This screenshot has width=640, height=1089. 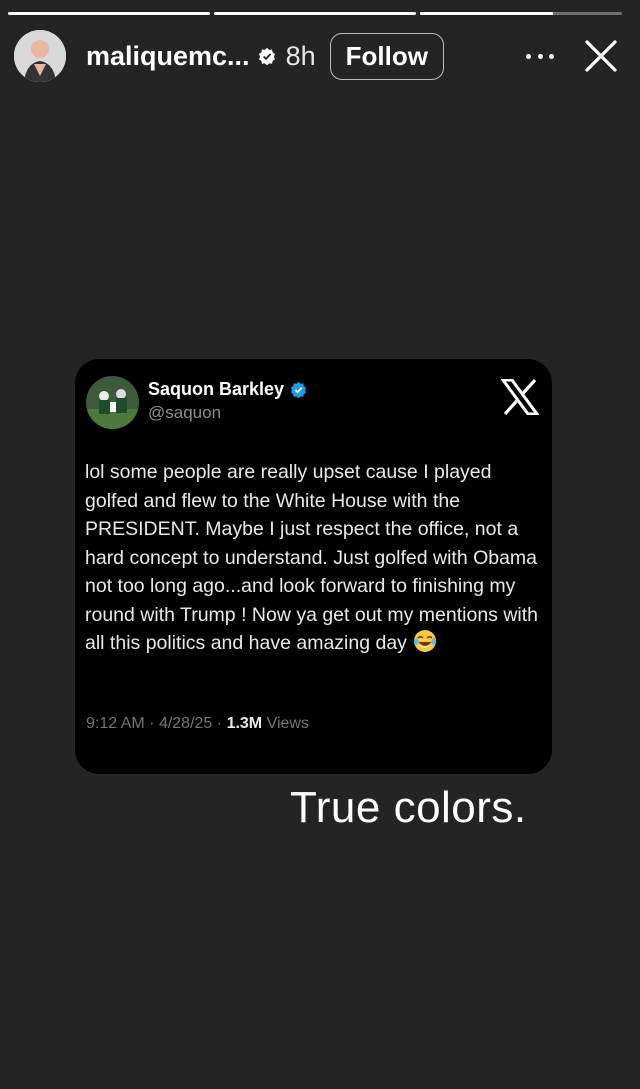 What do you see at coordinates (300, 55) in the screenshot?
I see `post-time: 8h` at bounding box center [300, 55].